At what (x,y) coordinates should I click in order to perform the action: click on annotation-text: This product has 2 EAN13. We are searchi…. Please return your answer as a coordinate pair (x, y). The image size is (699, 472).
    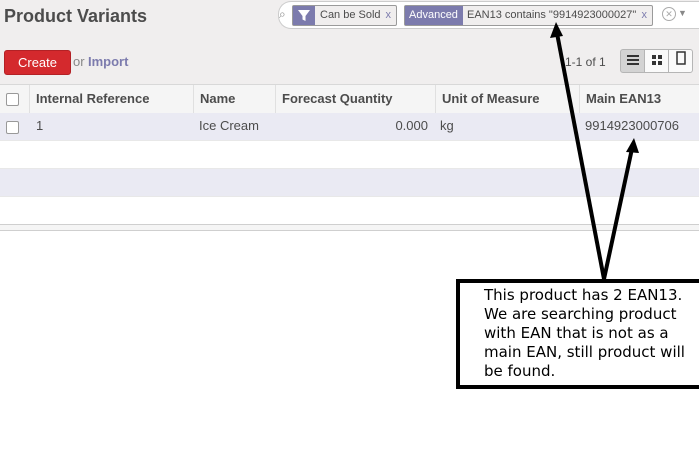
    Looking at the image, I should click on (584, 333).